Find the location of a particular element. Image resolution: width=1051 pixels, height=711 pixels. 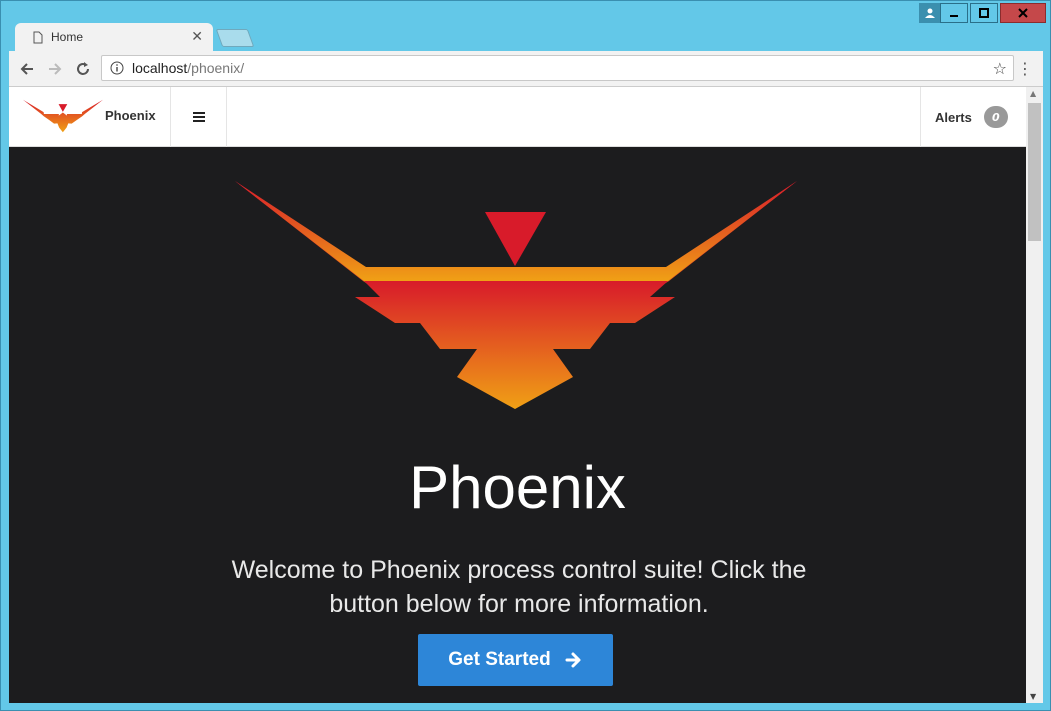

hamburger-icon is located at coordinates (198, 117).